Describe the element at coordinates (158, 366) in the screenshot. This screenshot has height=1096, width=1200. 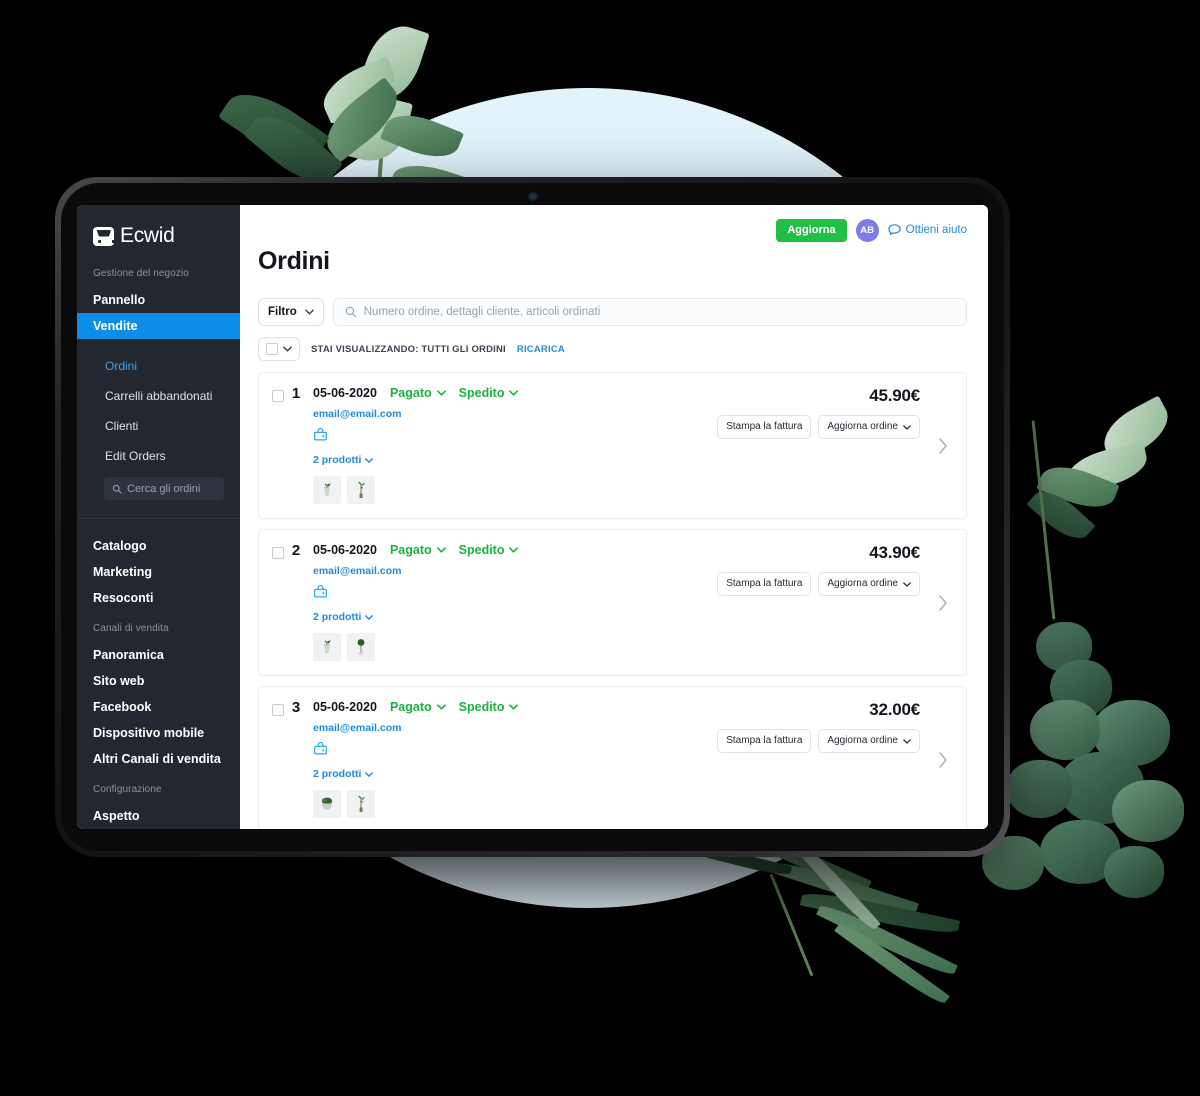
I see `sidebar-item-ordini: Ordini` at that location.